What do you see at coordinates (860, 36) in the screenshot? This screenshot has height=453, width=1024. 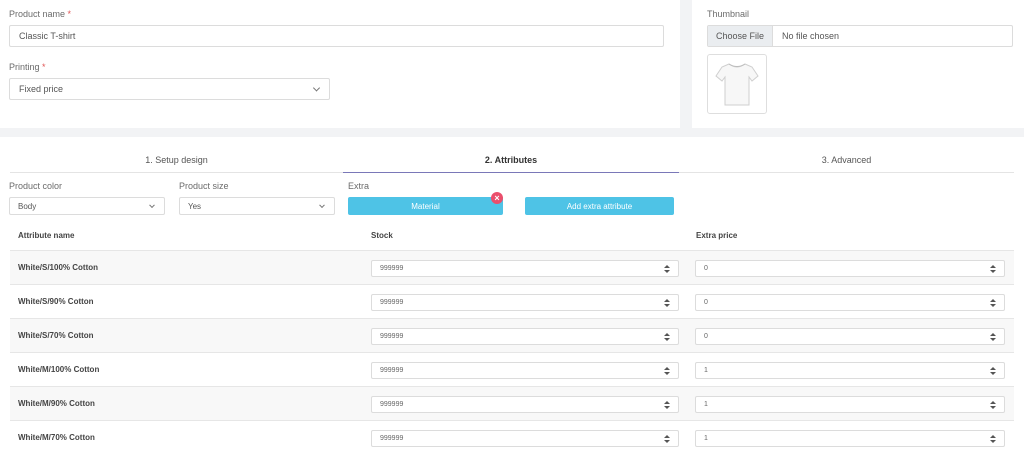 I see `file-input: Choose File No file chosen` at bounding box center [860, 36].